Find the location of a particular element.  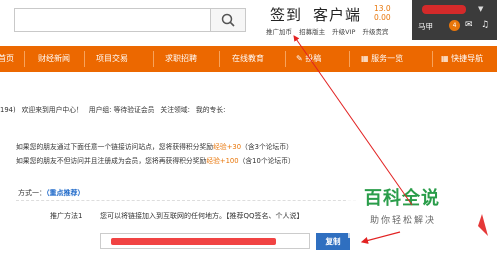

watermark: 百科全说 助你轻松解决 is located at coordinates (408, 208).